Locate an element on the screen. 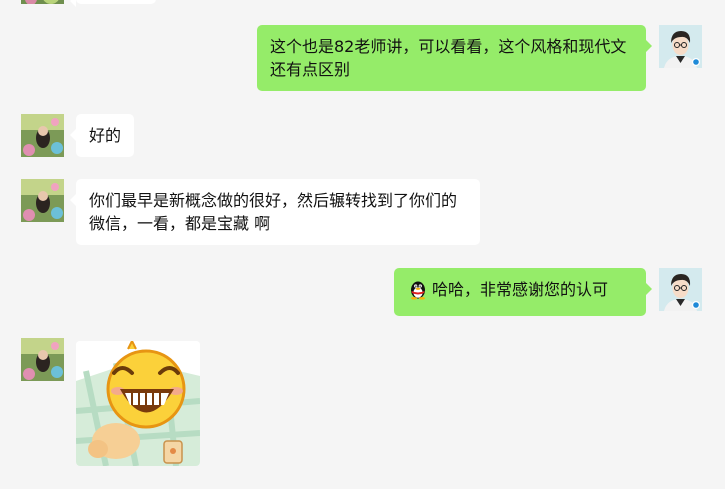 The image size is (725, 489). message-text: 哈哈，非常感谢您的认可 is located at coordinates (520, 289).